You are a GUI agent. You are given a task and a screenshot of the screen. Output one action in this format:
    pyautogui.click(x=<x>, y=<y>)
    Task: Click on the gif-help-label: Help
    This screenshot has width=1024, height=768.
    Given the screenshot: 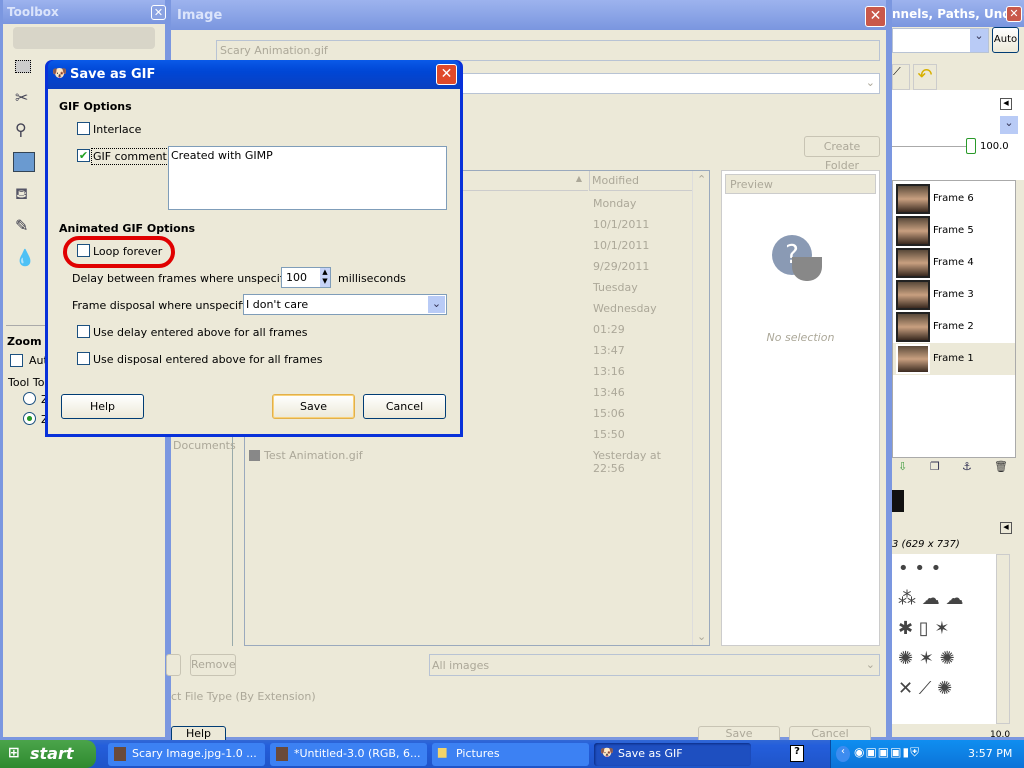 What is the action you would take?
    pyautogui.click(x=102, y=406)
    